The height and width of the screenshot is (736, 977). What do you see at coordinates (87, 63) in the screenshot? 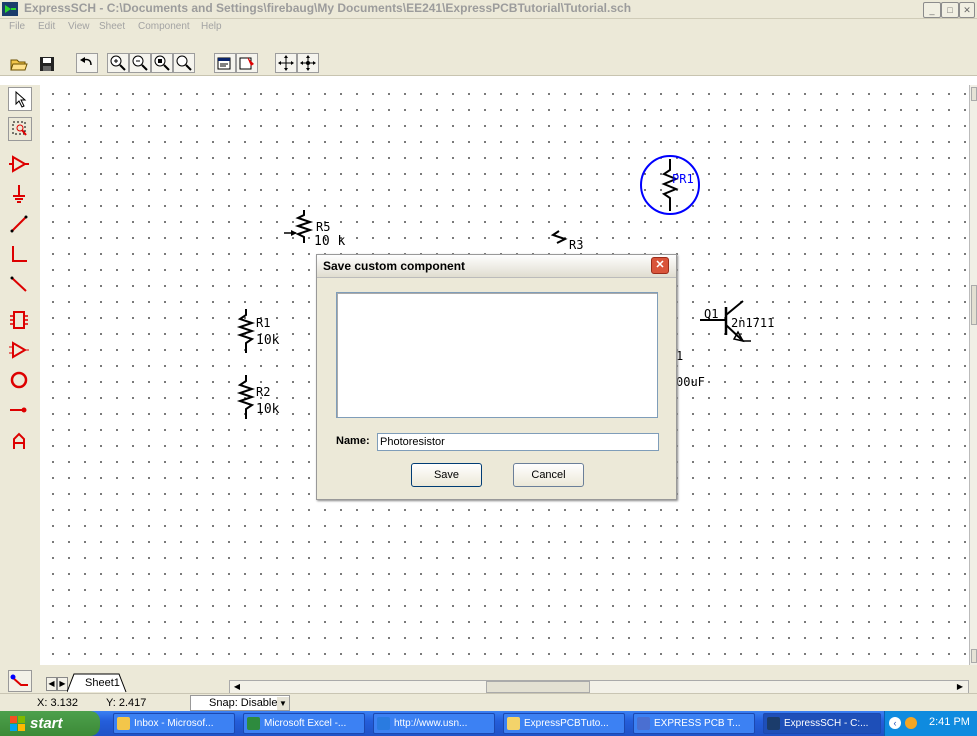
I see `undo-button` at bounding box center [87, 63].